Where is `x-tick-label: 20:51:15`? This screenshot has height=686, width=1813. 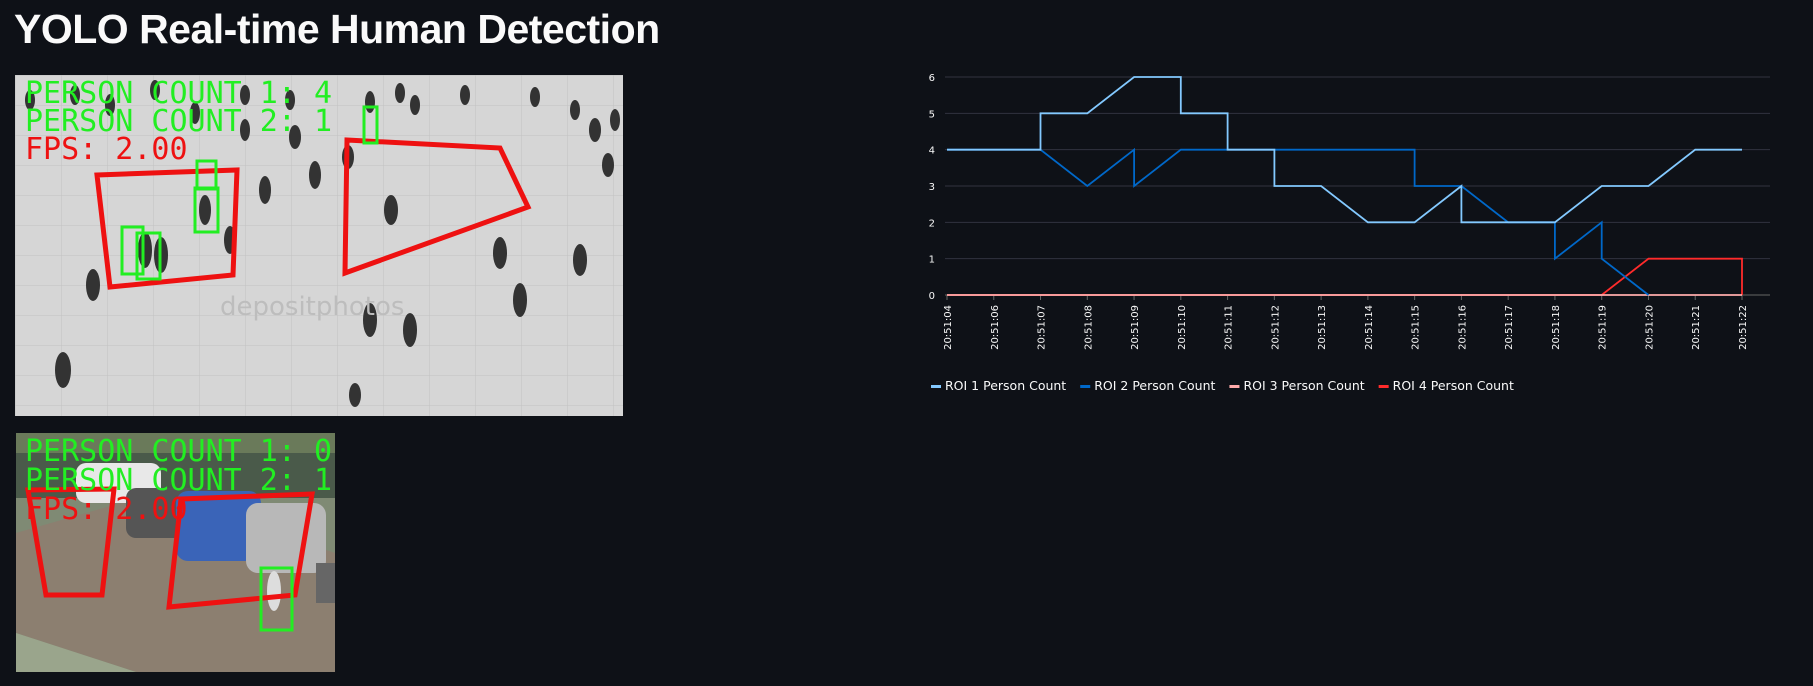 x-tick-label: 20:51:15 is located at coordinates (1416, 327).